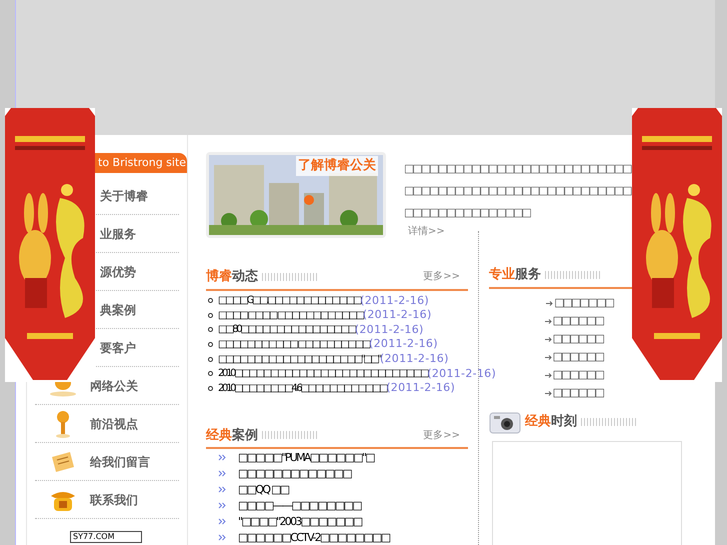 The image size is (727, 545). I want to click on news-link: □□80□□□□□□□□□□□□□□□□, so click(286, 330).